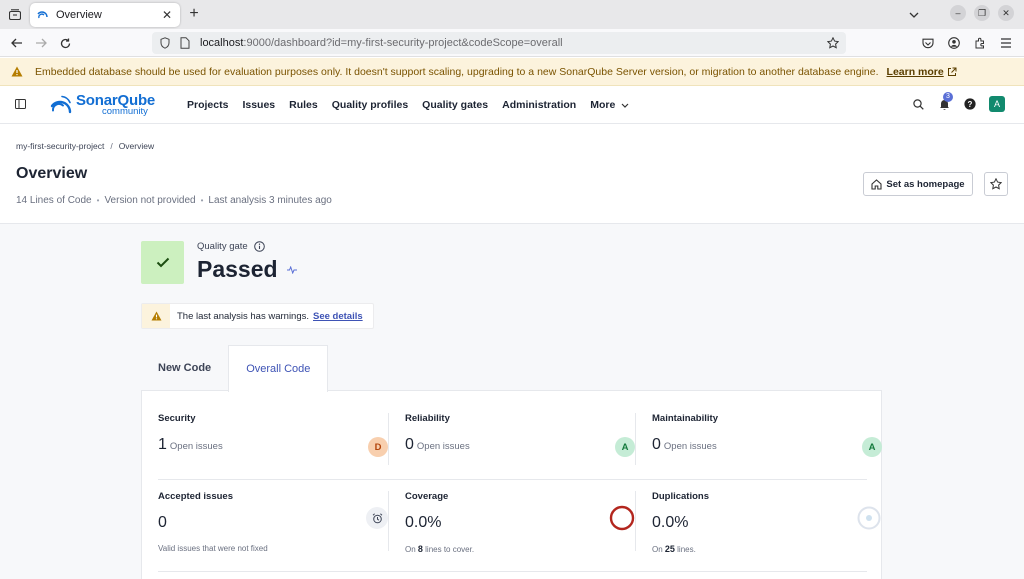  I want to click on sonarqube-favicon-icon, so click(43, 15).